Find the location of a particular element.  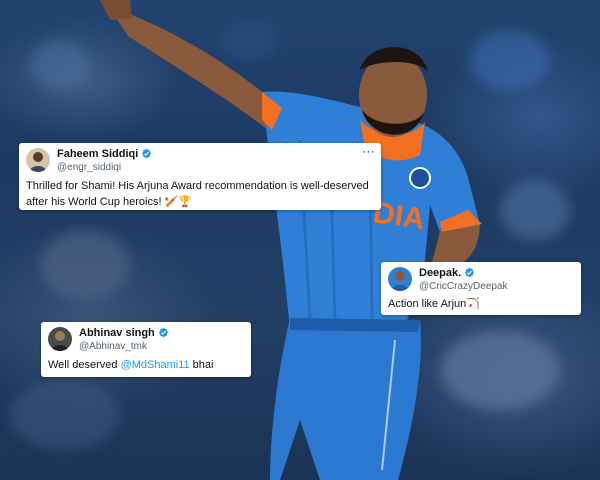

tweet-text: Action like Arjun🏹 is located at coordinates (434, 304).